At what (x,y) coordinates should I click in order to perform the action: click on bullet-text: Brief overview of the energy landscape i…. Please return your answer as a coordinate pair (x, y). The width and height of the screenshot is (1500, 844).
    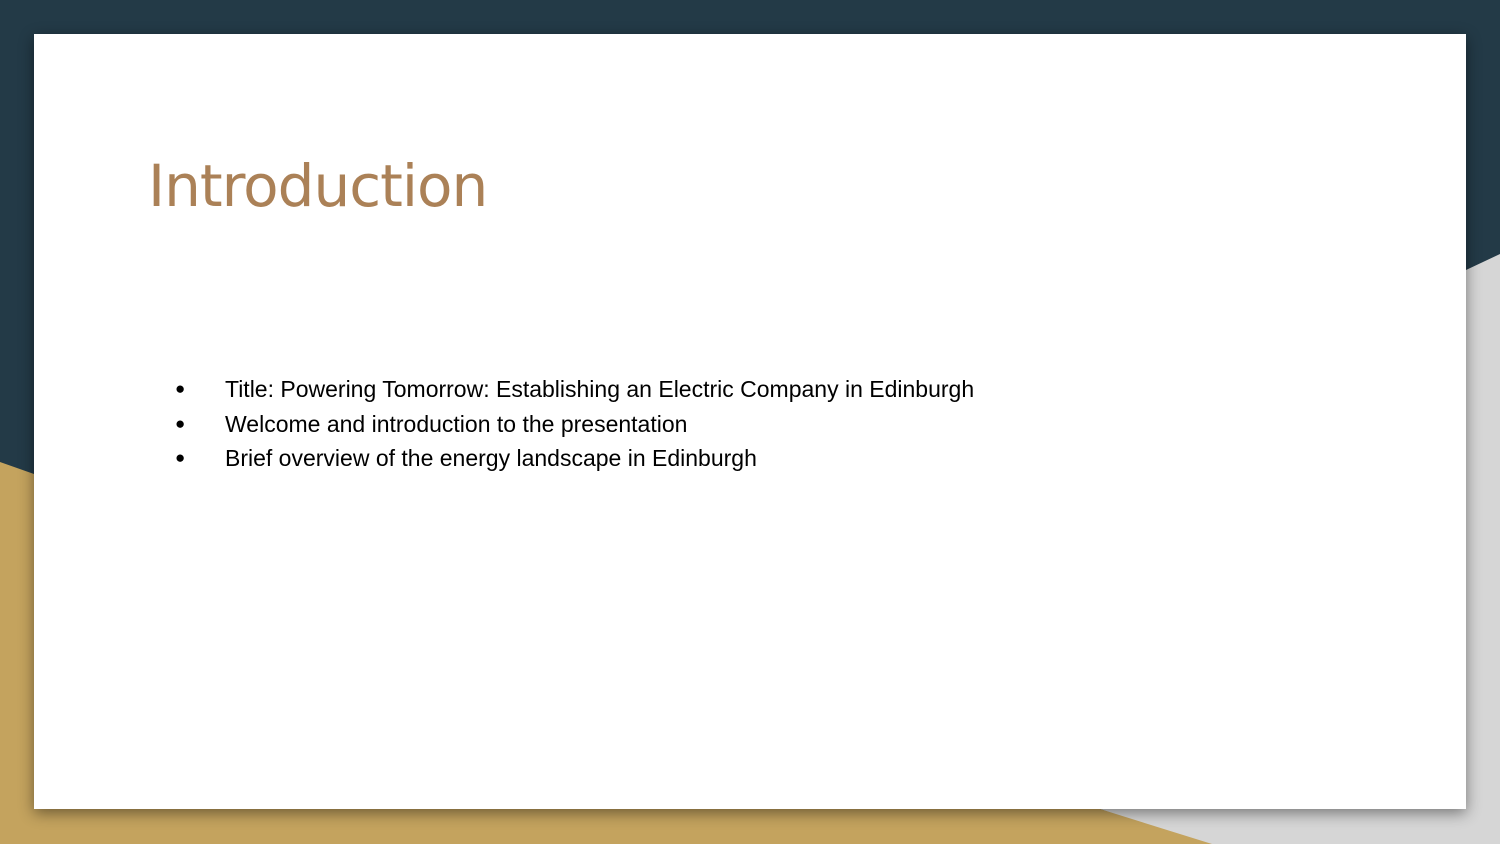
    Looking at the image, I should click on (491, 458).